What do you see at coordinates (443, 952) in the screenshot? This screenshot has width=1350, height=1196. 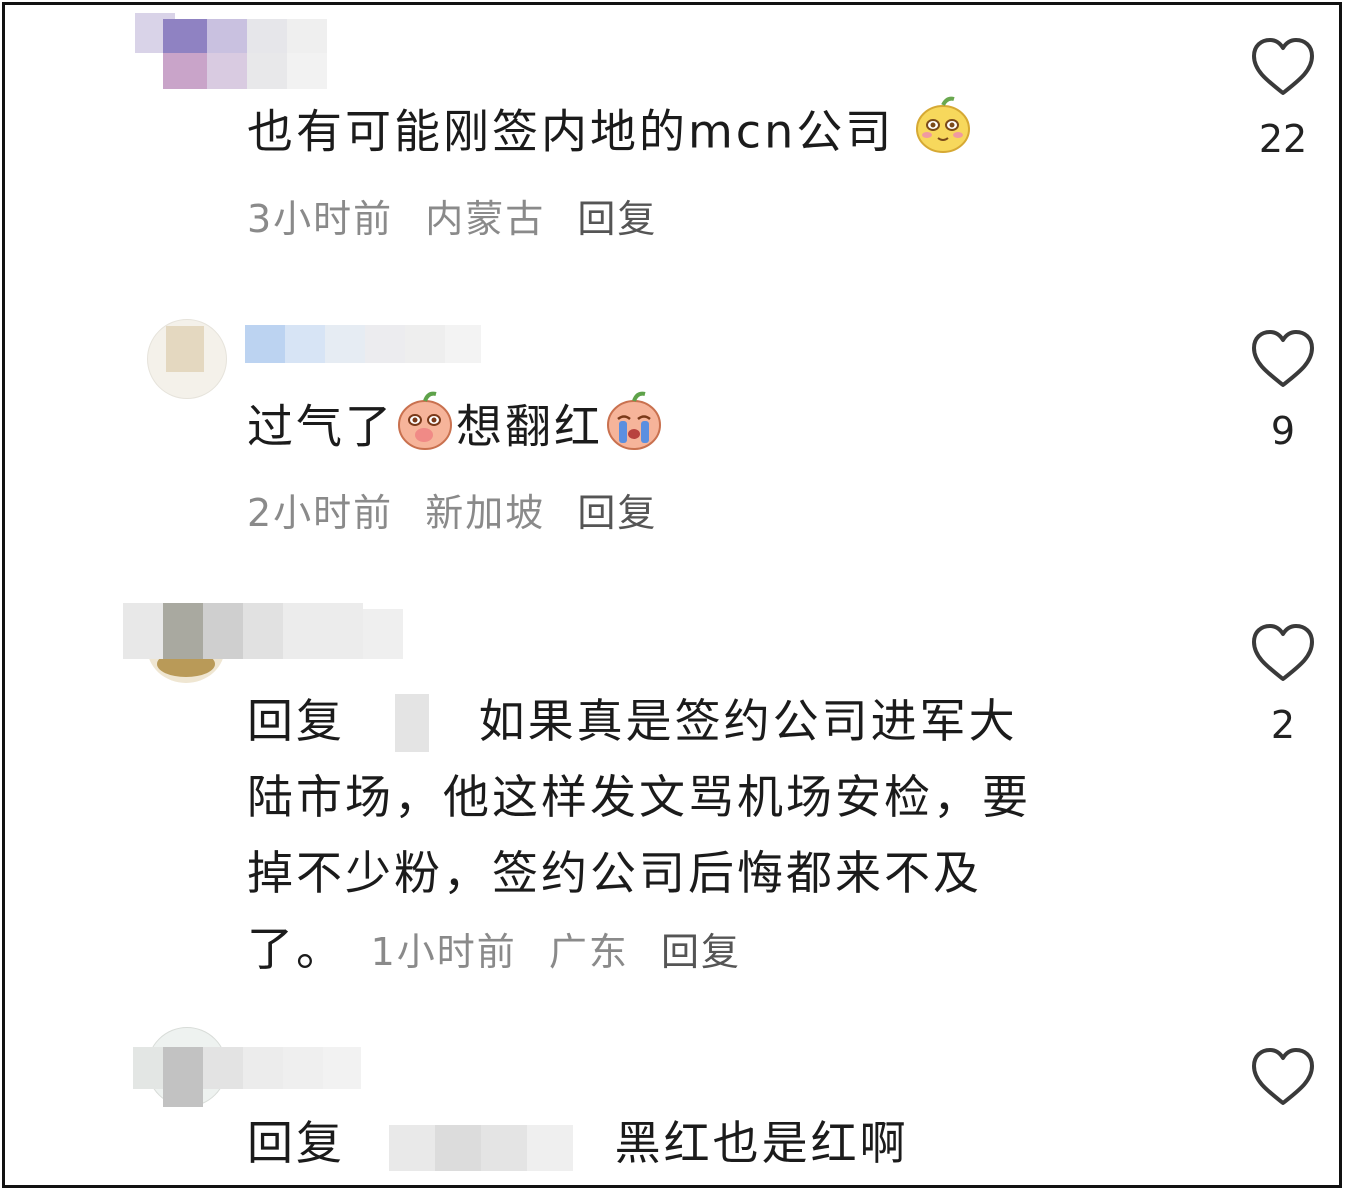 I see `comment-time: 1小时前` at bounding box center [443, 952].